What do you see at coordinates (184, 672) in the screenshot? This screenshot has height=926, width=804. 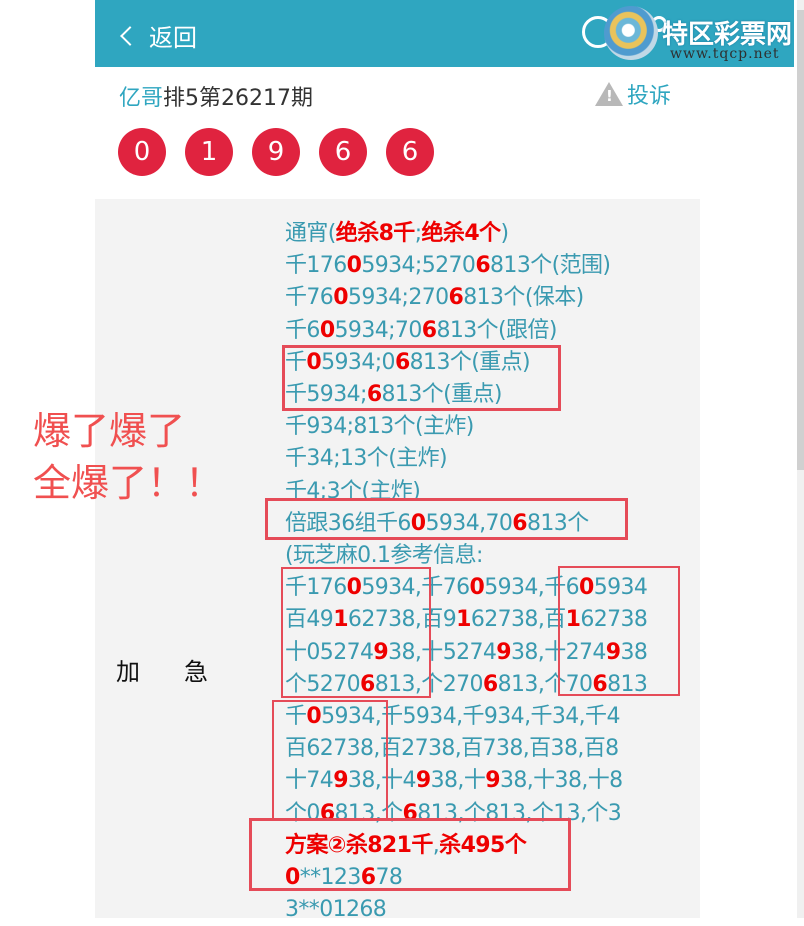 I see `post-label: 加急` at bounding box center [184, 672].